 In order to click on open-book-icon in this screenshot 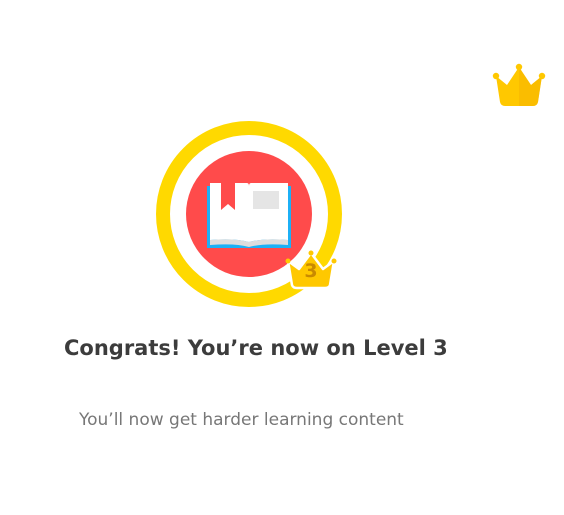, I will do `click(249, 215)`.